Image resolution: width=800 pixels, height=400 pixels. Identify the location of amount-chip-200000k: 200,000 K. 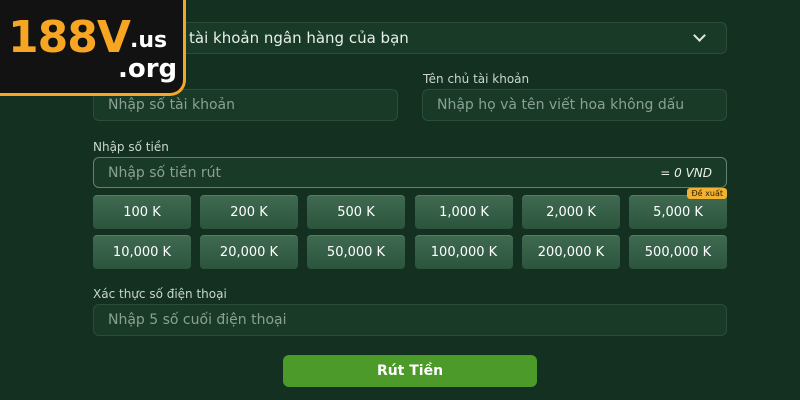
(571, 252).